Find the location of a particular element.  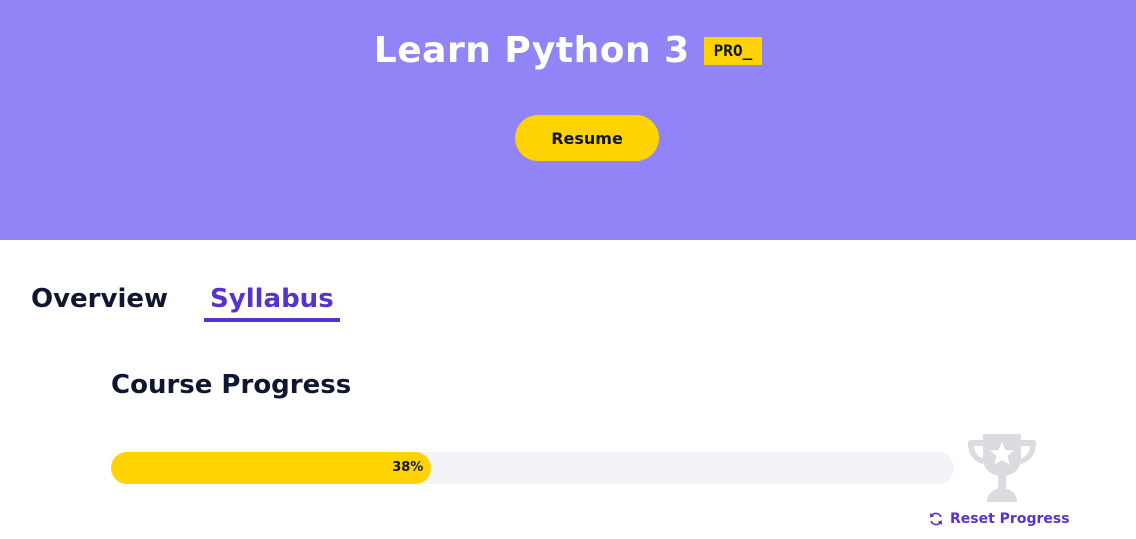

resume-button: Resume is located at coordinates (587, 138).